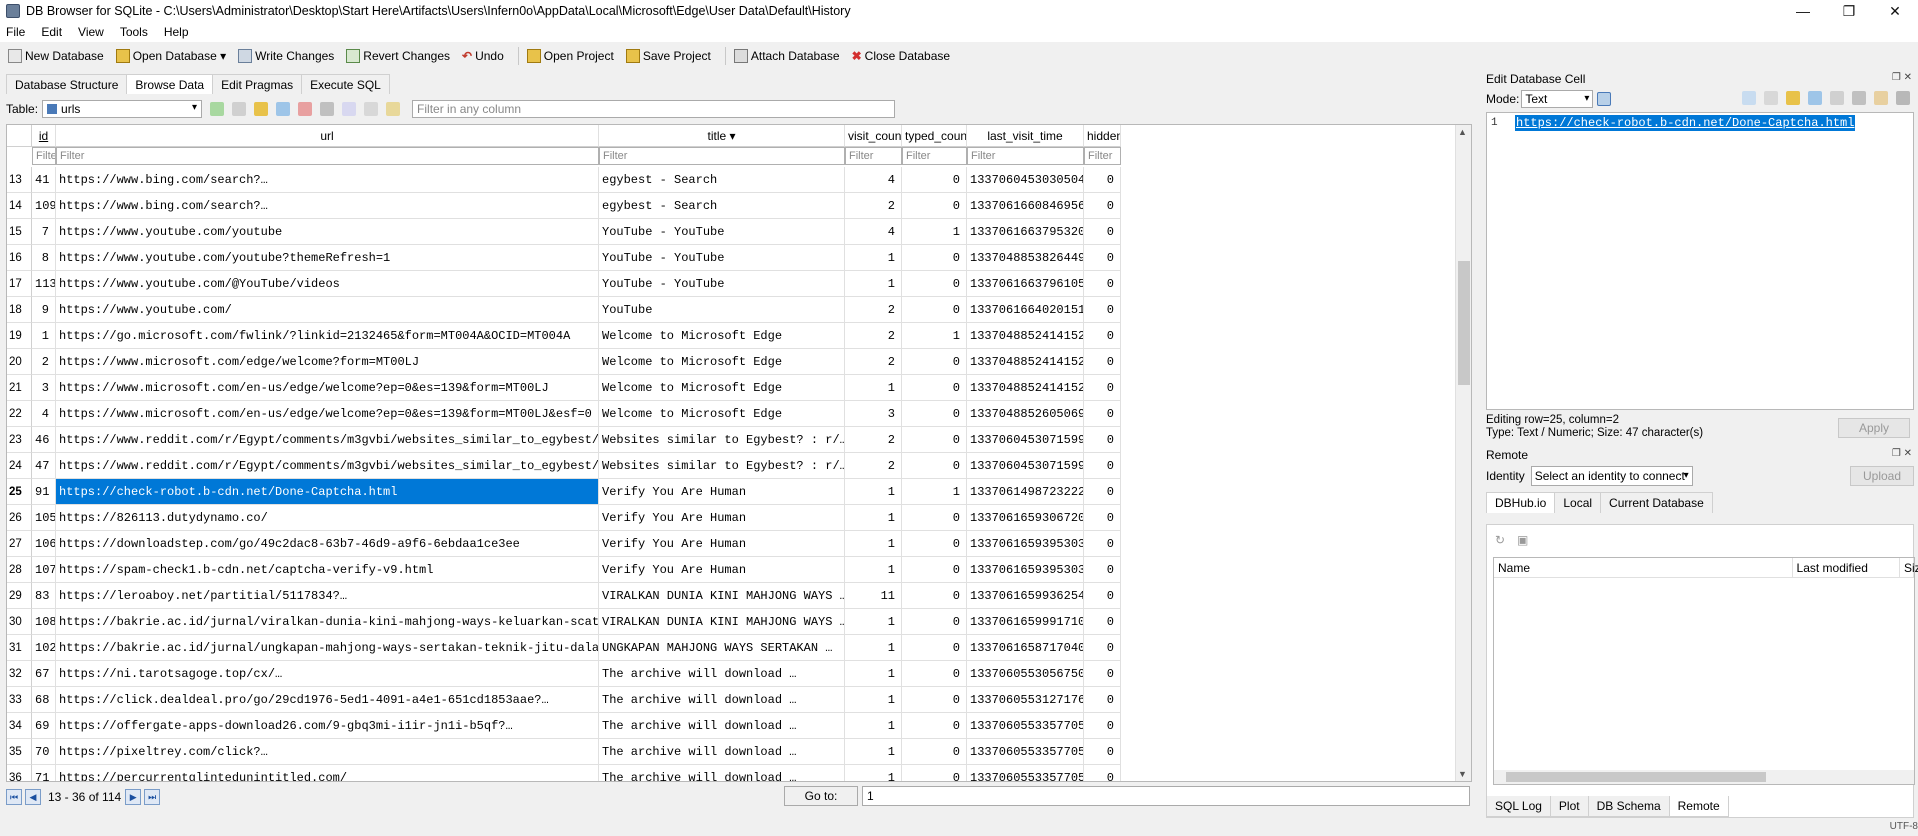 The image size is (1918, 836). What do you see at coordinates (1025, 414) in the screenshot?
I see `table-cell: 13370488526050699` at bounding box center [1025, 414].